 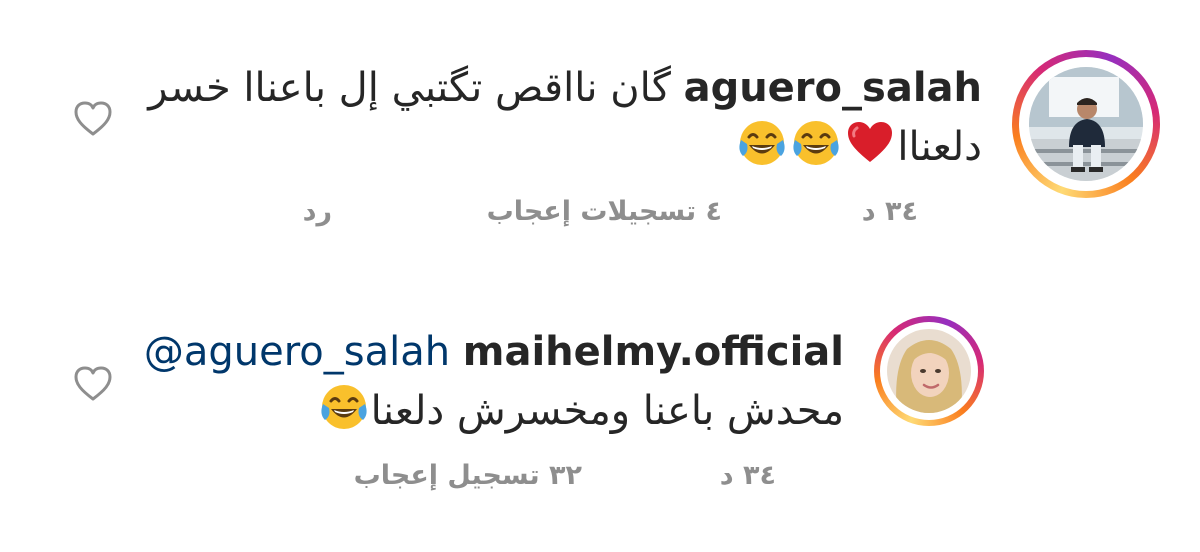 I want to click on mention-link: @aguero_salah, so click(x=297, y=352).